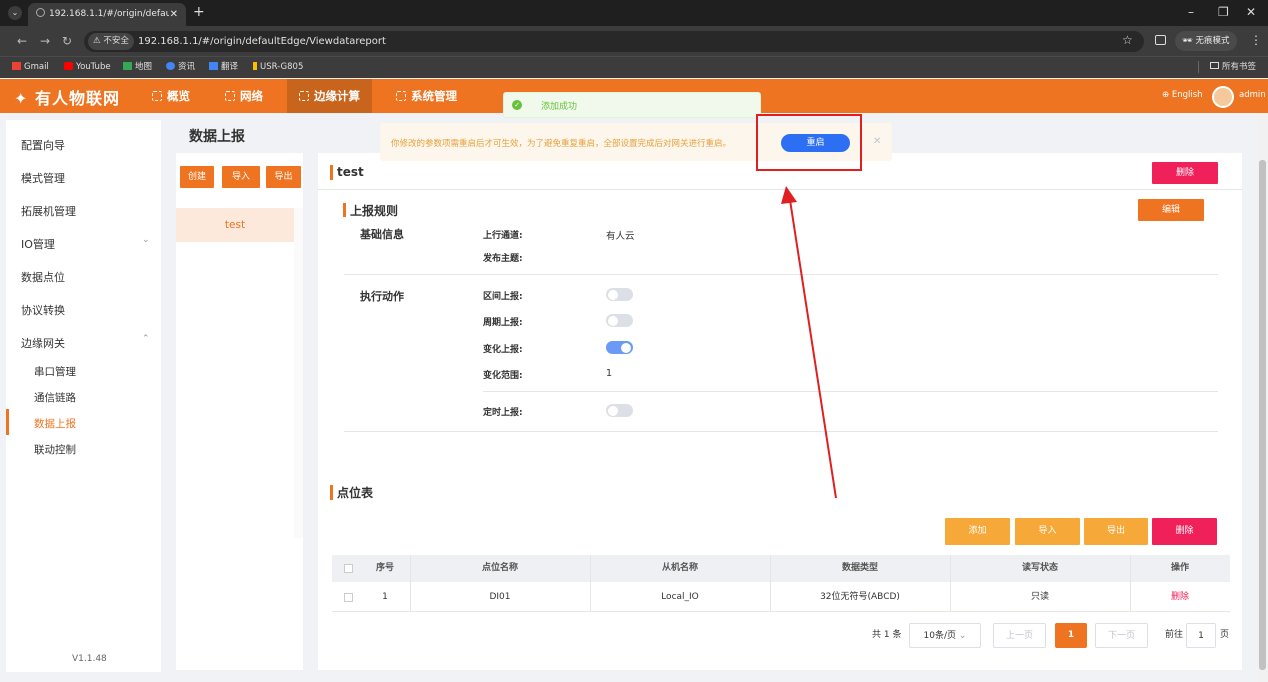  What do you see at coordinates (1262, 415) in the screenshot?
I see `scrollbar-thumb` at bounding box center [1262, 415].